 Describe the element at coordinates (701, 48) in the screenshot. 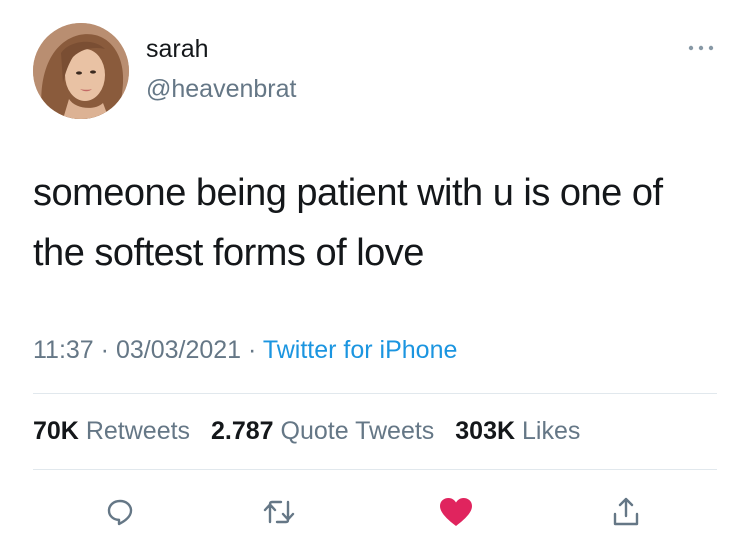

I see `more-icon` at that location.